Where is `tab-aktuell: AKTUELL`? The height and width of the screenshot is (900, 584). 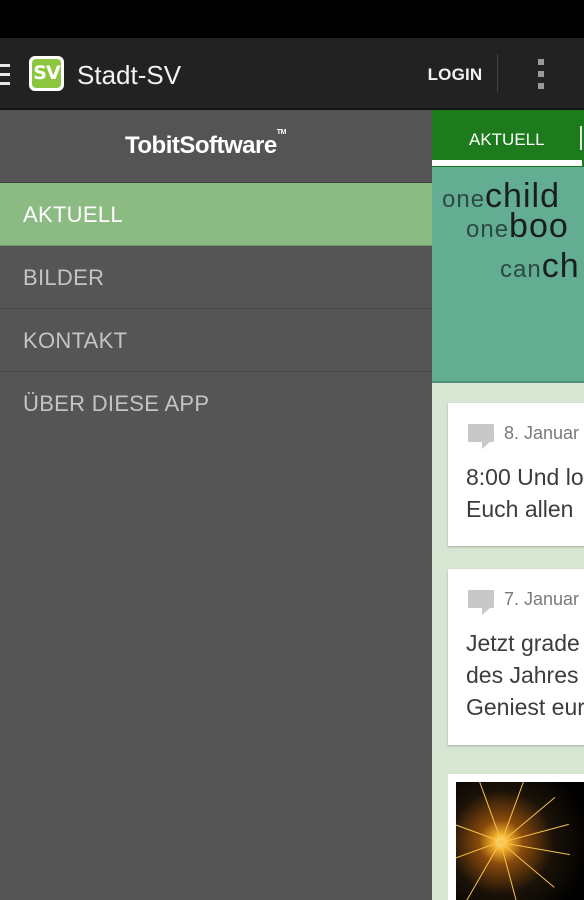 tab-aktuell: AKTUELL is located at coordinates (507, 140).